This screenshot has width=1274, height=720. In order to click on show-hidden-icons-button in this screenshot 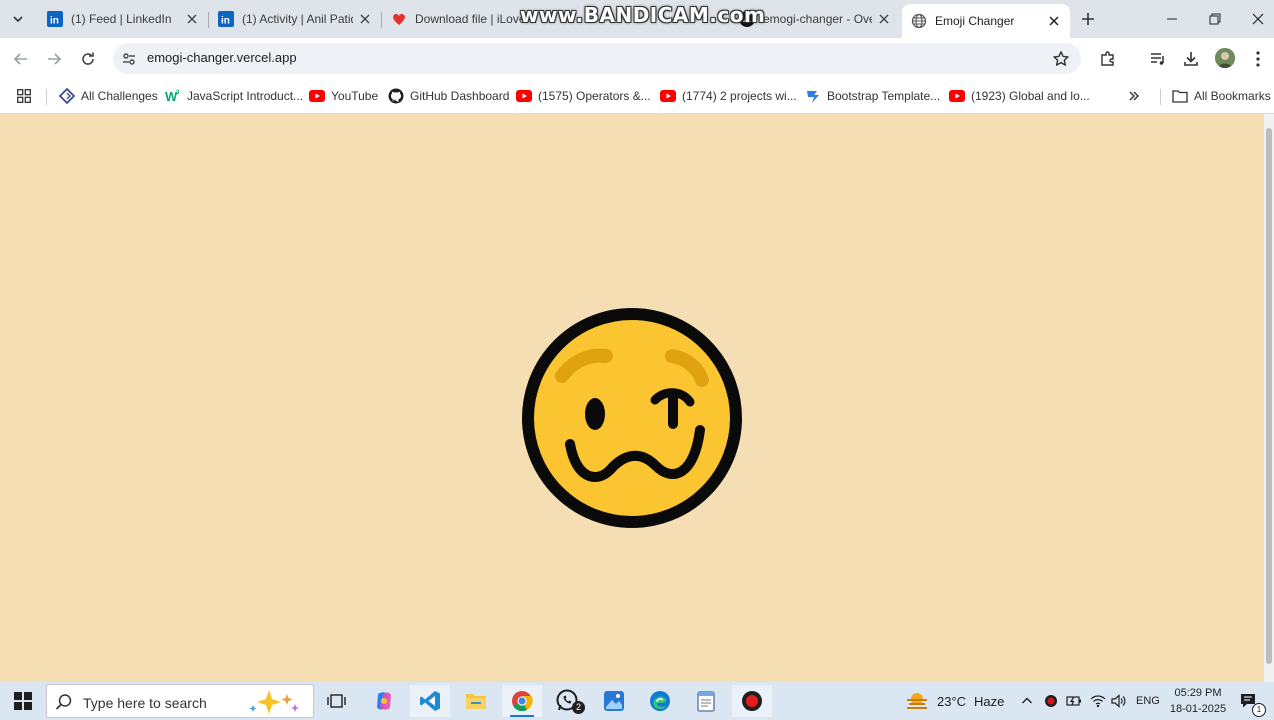, I will do `click(1027, 701)`.